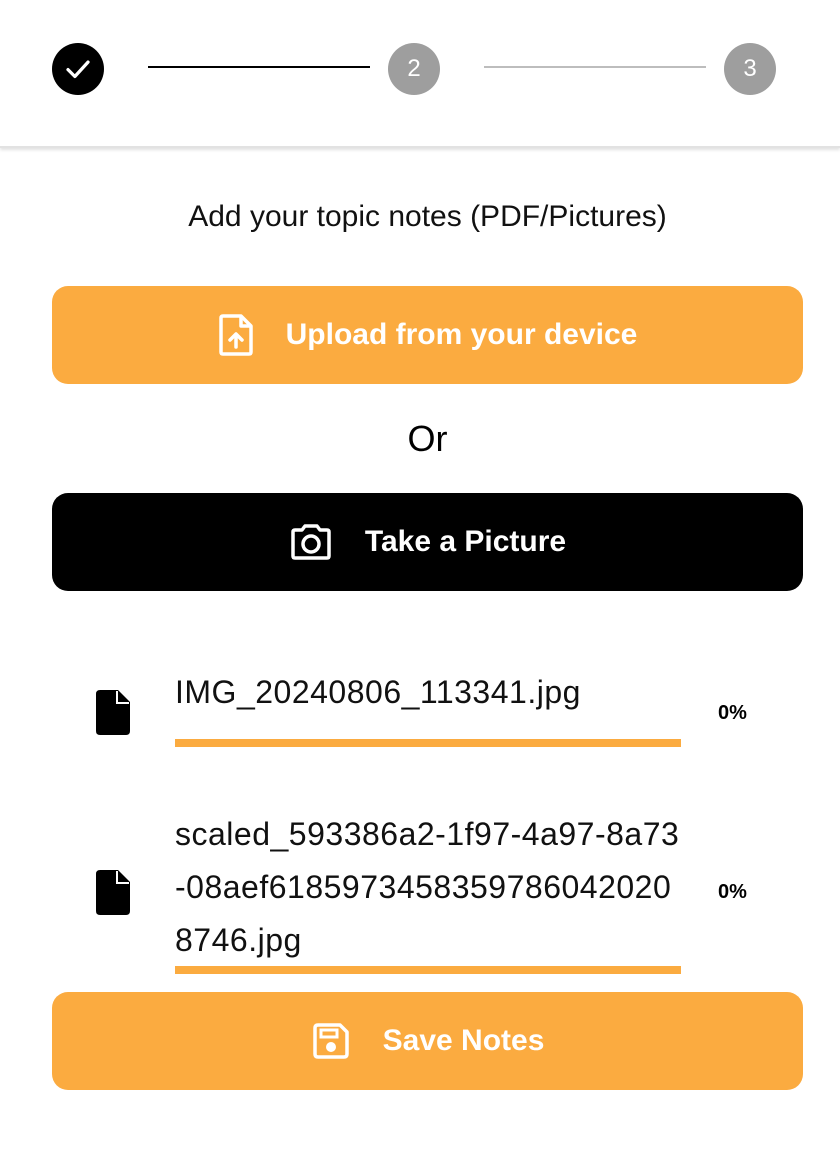 The height and width of the screenshot is (1160, 840). What do you see at coordinates (461, 334) in the screenshot?
I see `upload-button-label: Upload from your device` at bounding box center [461, 334].